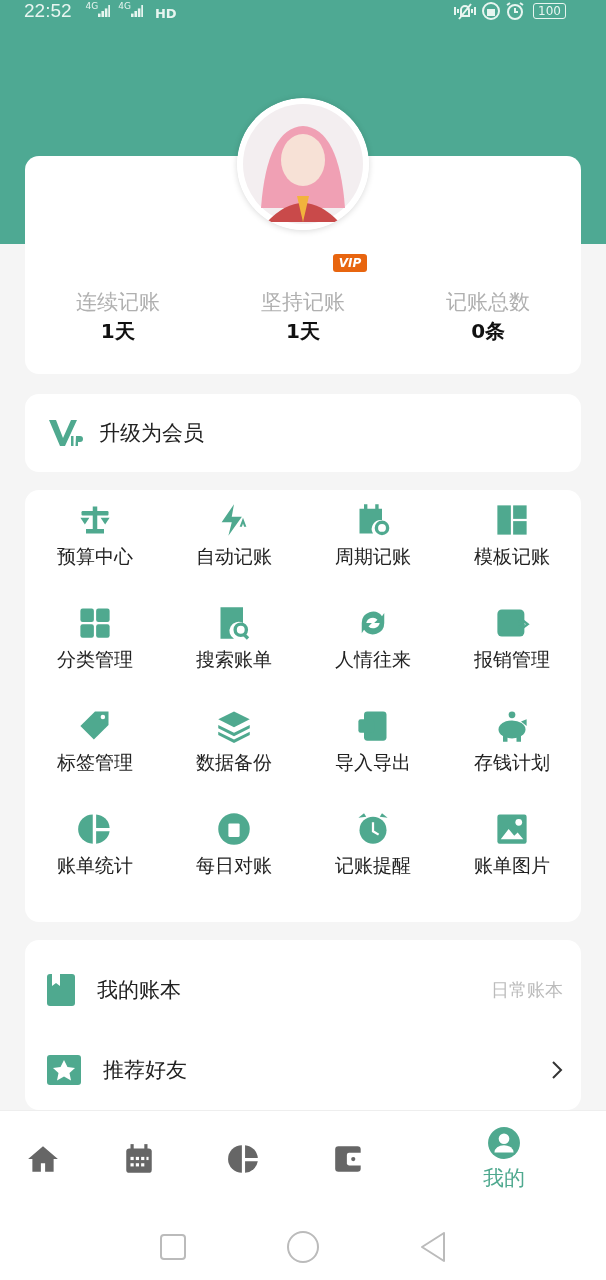  What do you see at coordinates (303, 433) in the screenshot?
I see `upgrade-vip-button: 升级为会员` at bounding box center [303, 433].